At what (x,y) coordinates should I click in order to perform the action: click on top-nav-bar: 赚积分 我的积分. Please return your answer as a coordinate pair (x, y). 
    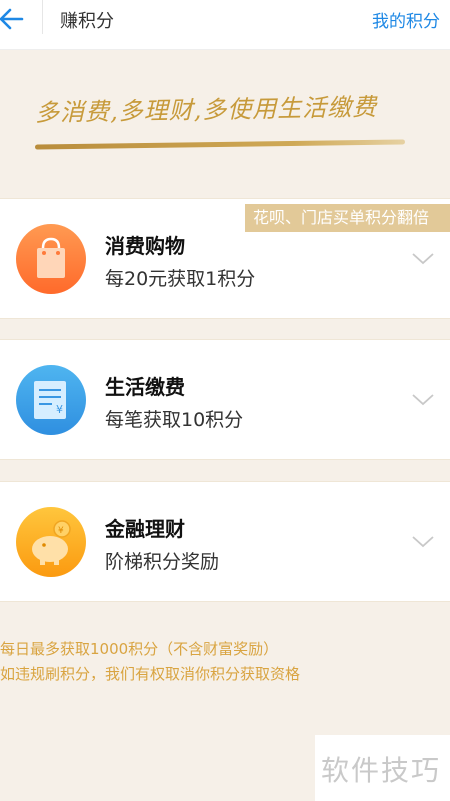
    Looking at the image, I should click on (225, 25).